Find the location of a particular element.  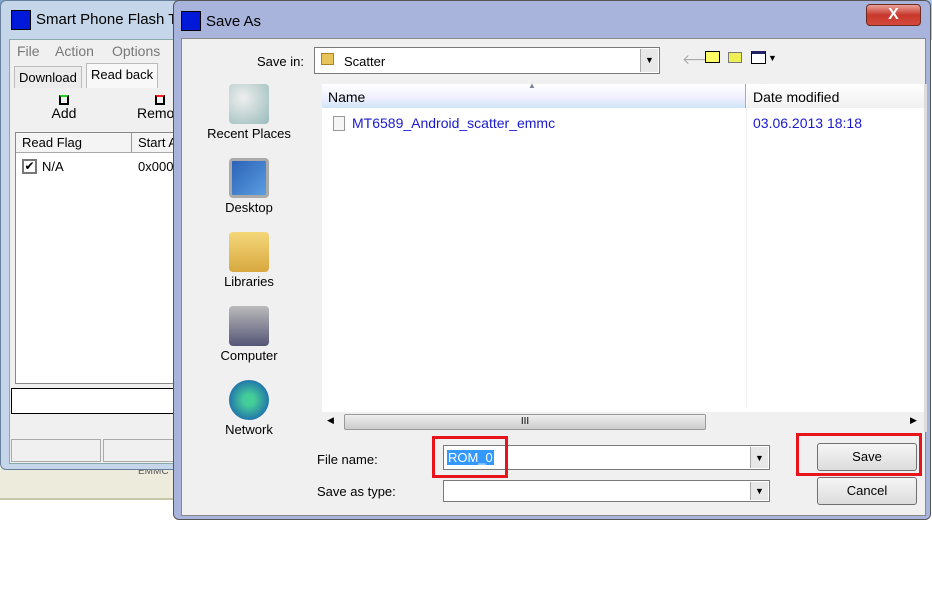

up-folder-icon is located at coordinates (712, 57).